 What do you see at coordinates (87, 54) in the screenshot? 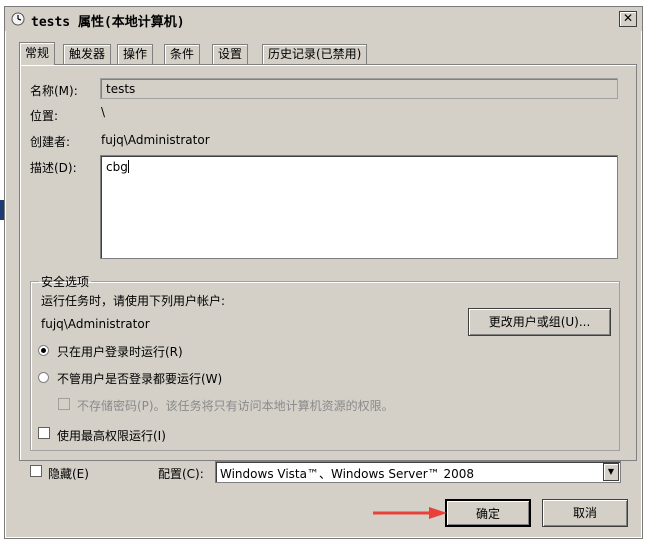
I see `tab-triggers: 触发器` at bounding box center [87, 54].